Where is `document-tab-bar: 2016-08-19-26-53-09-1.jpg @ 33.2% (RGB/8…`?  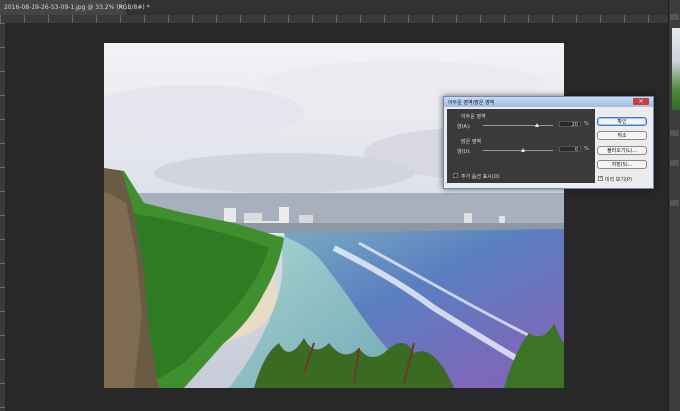
document-tab-bar: 2016-08-19-26-53-09-1.jpg @ 33.2% (RGB/8… is located at coordinates (334, 7).